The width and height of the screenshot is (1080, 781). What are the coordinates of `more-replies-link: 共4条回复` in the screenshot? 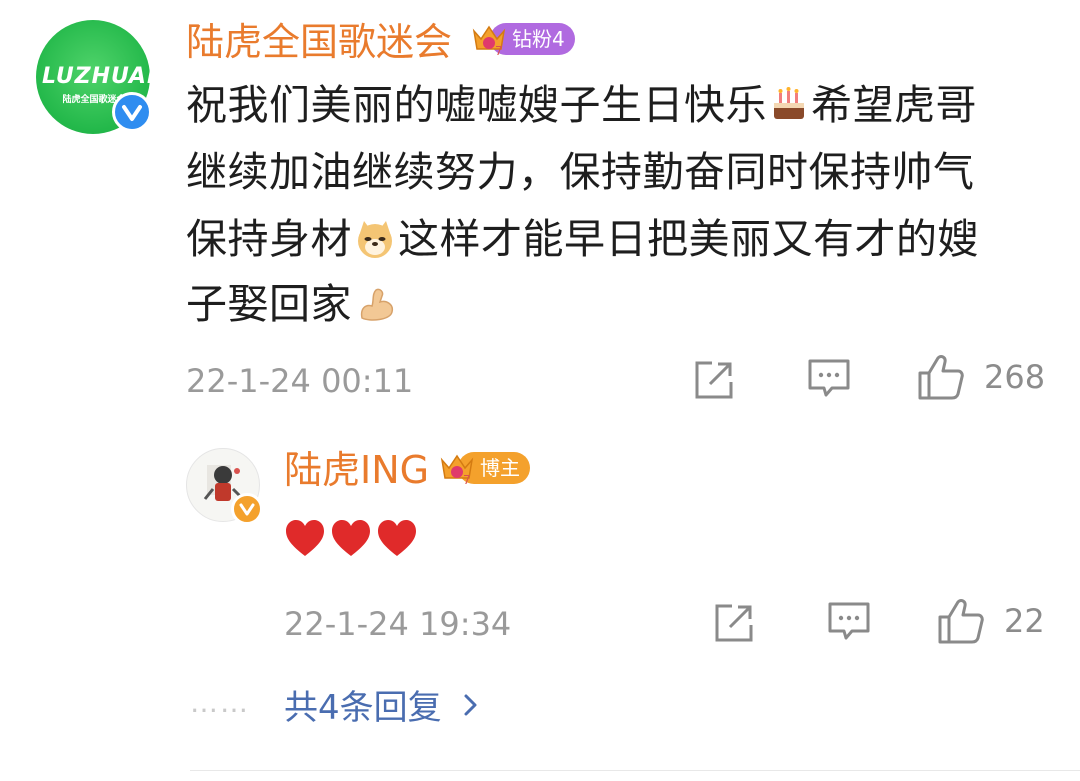 It's located at (385, 704).